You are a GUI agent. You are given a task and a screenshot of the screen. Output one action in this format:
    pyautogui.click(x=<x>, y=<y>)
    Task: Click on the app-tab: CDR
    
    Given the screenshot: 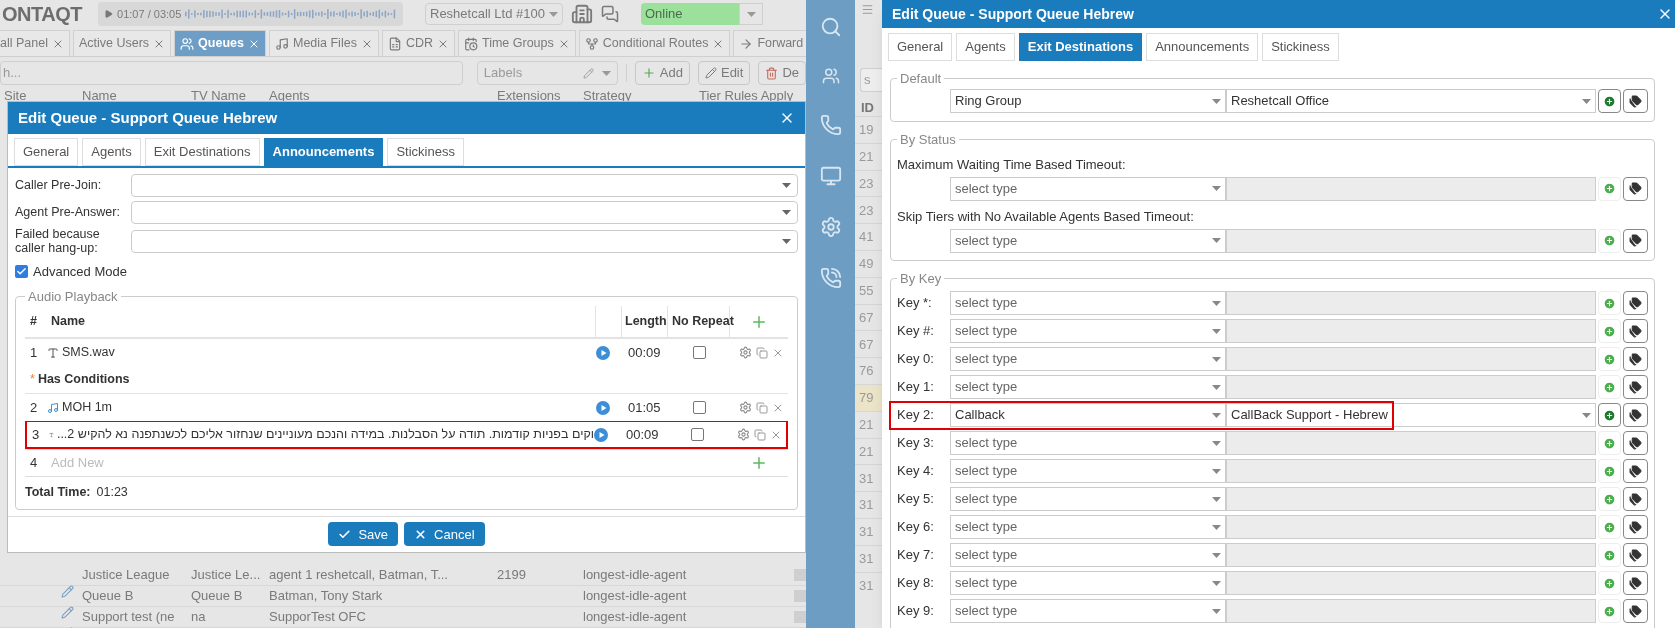 What is the action you would take?
    pyautogui.click(x=418, y=43)
    